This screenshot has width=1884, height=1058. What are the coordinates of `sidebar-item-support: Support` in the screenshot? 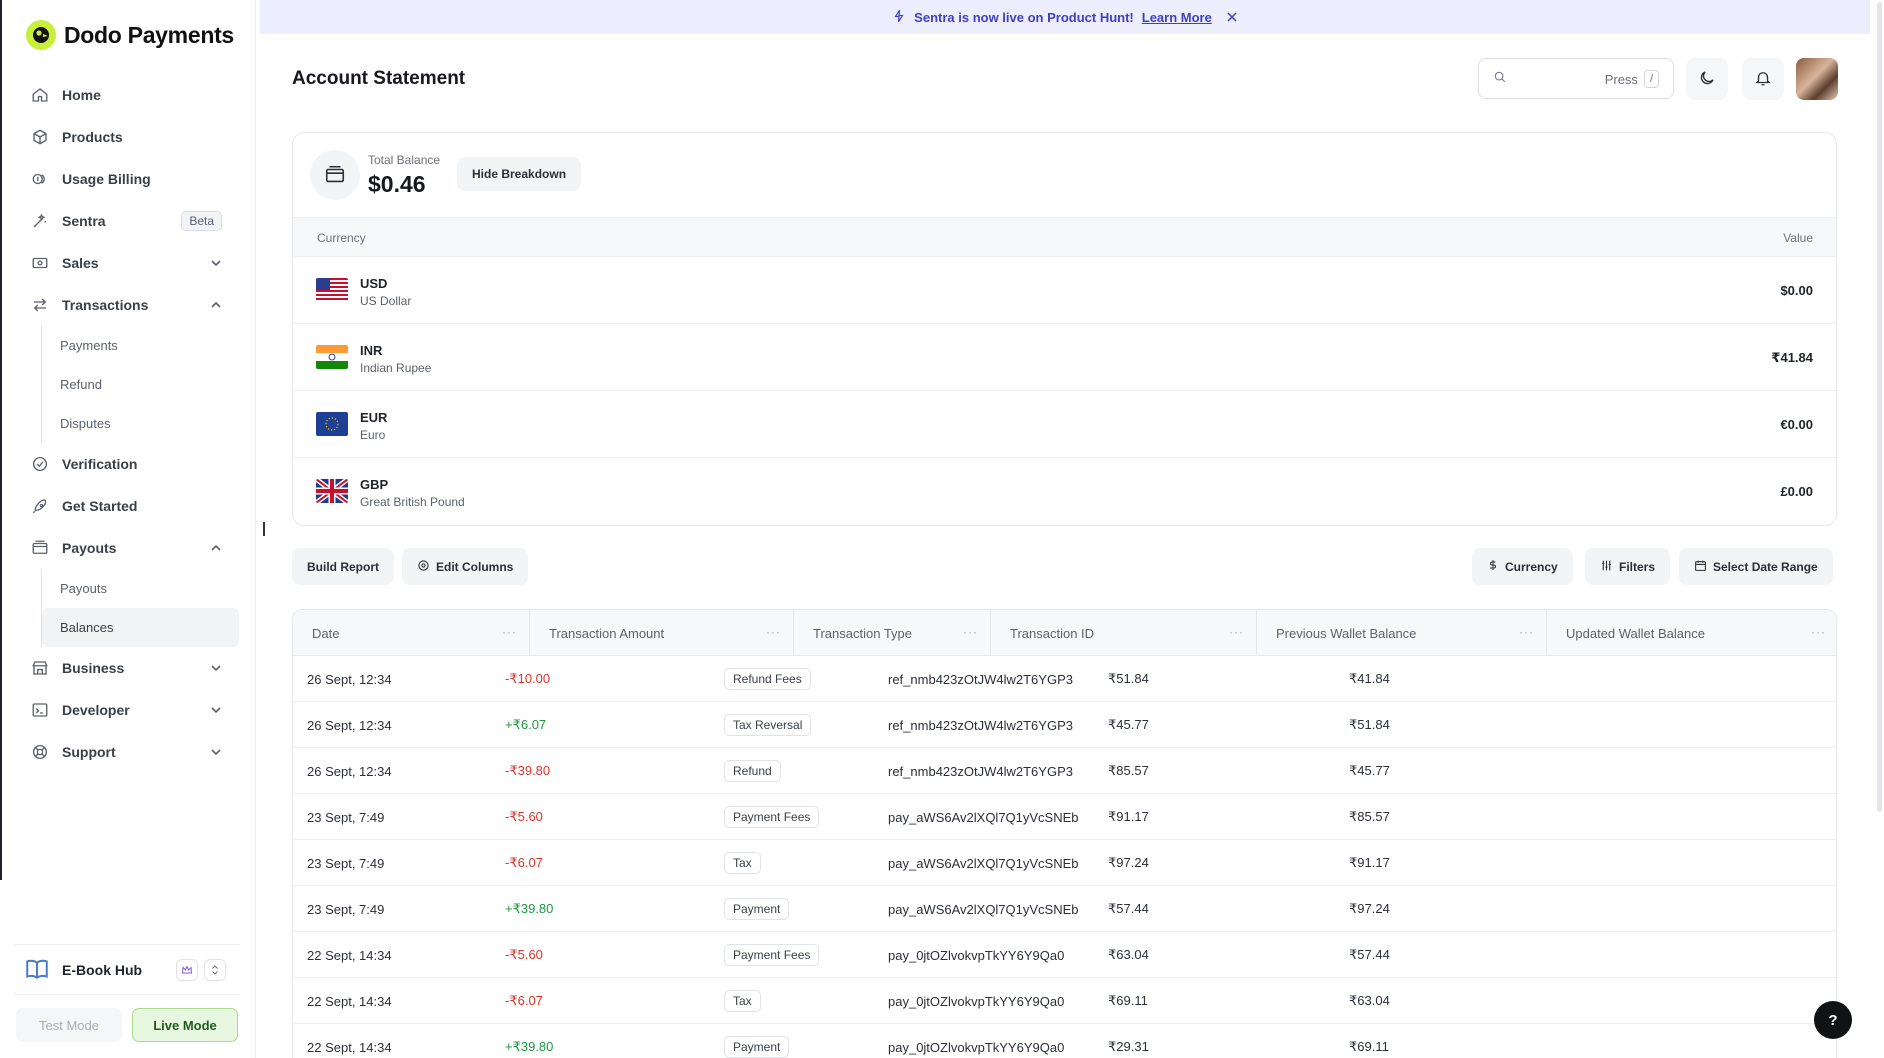 It's located at (129, 752).